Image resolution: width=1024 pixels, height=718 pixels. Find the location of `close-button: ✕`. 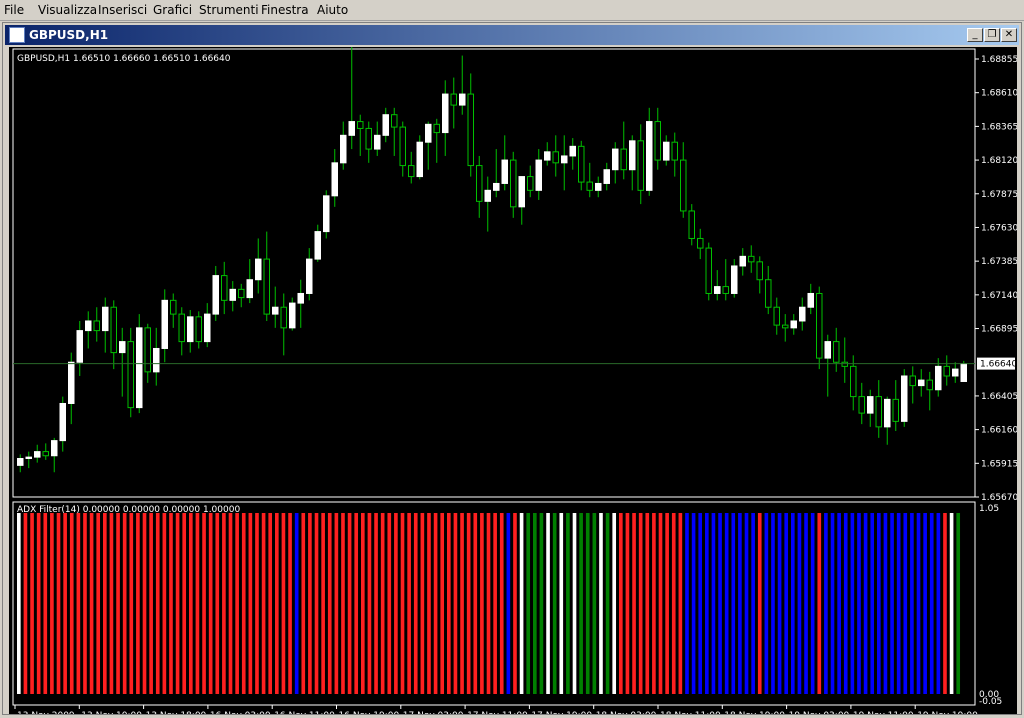

close-button: ✕ is located at coordinates (1009, 35).